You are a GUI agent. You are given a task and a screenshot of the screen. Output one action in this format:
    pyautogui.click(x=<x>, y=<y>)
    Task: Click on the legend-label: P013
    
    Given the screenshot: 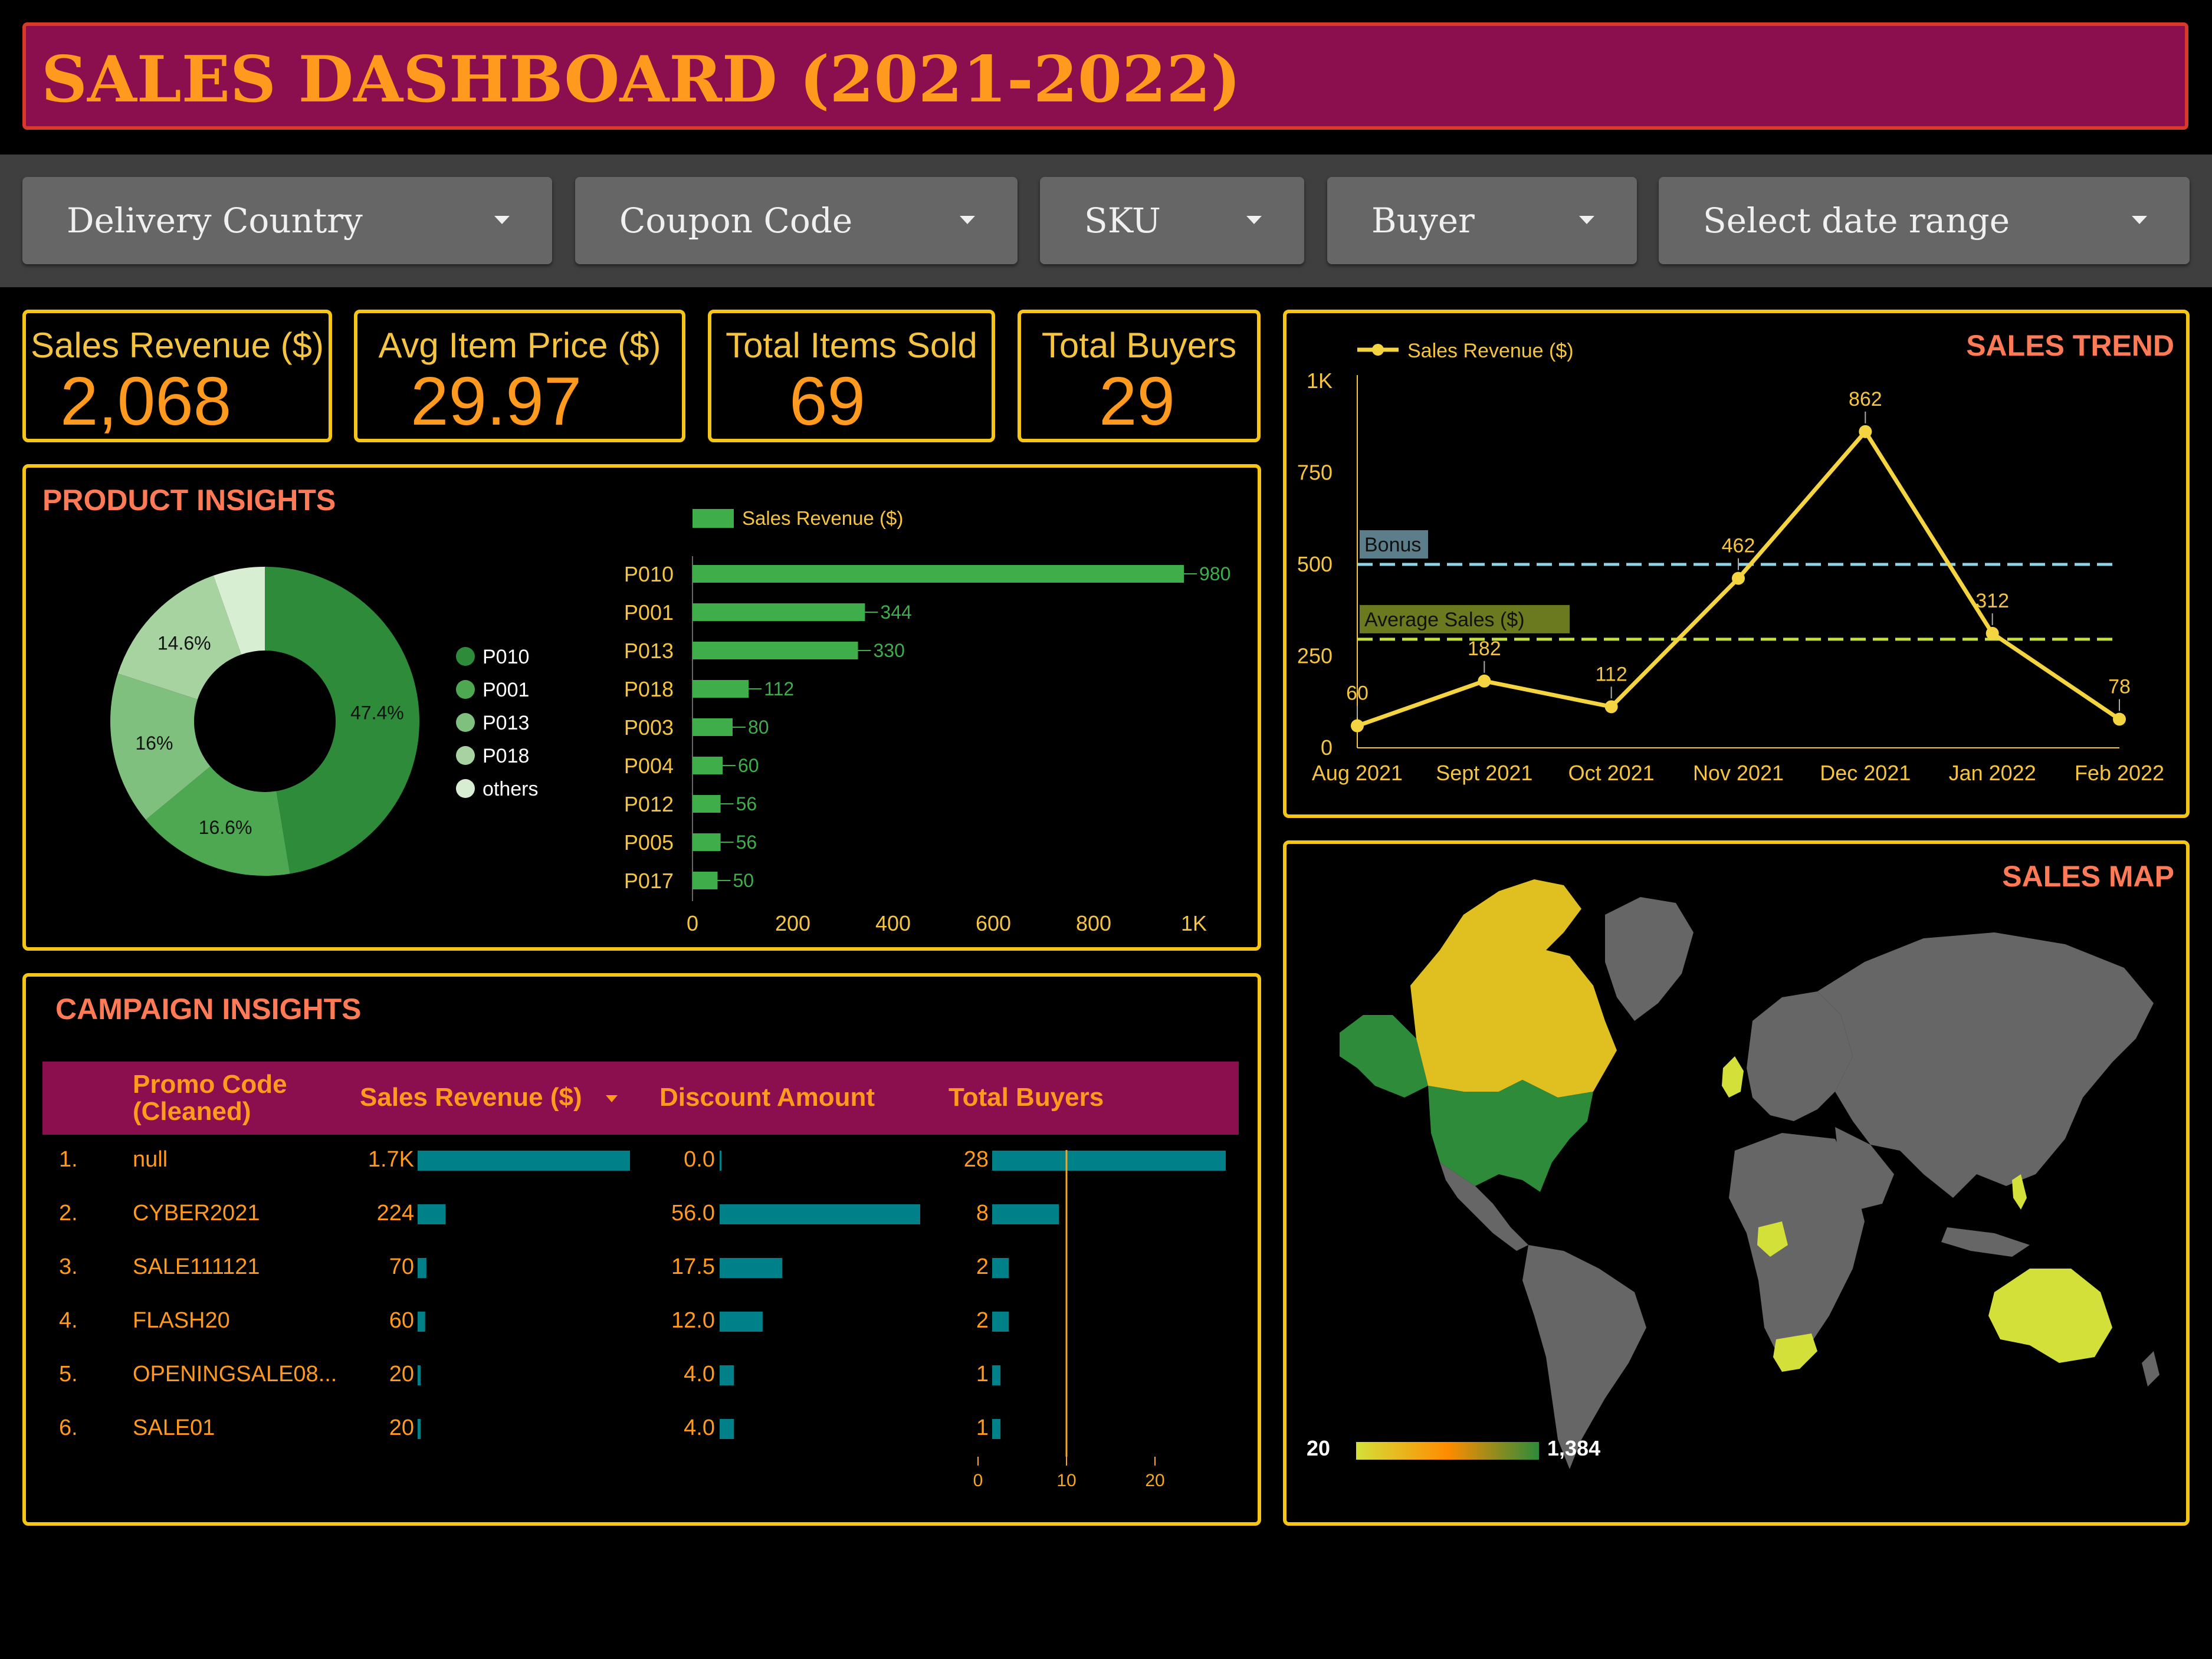 What is the action you would take?
    pyautogui.click(x=506, y=723)
    